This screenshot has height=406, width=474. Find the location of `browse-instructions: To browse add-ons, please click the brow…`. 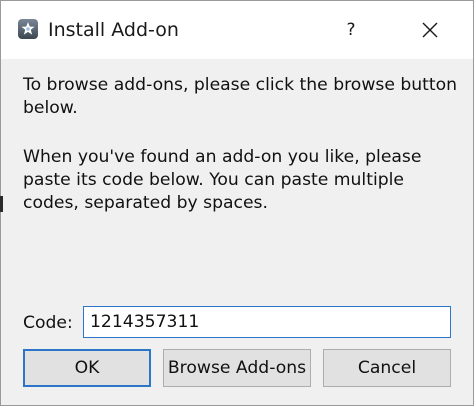

browse-instructions: To browse add-ons, please click the brow… is located at coordinates (240, 96).